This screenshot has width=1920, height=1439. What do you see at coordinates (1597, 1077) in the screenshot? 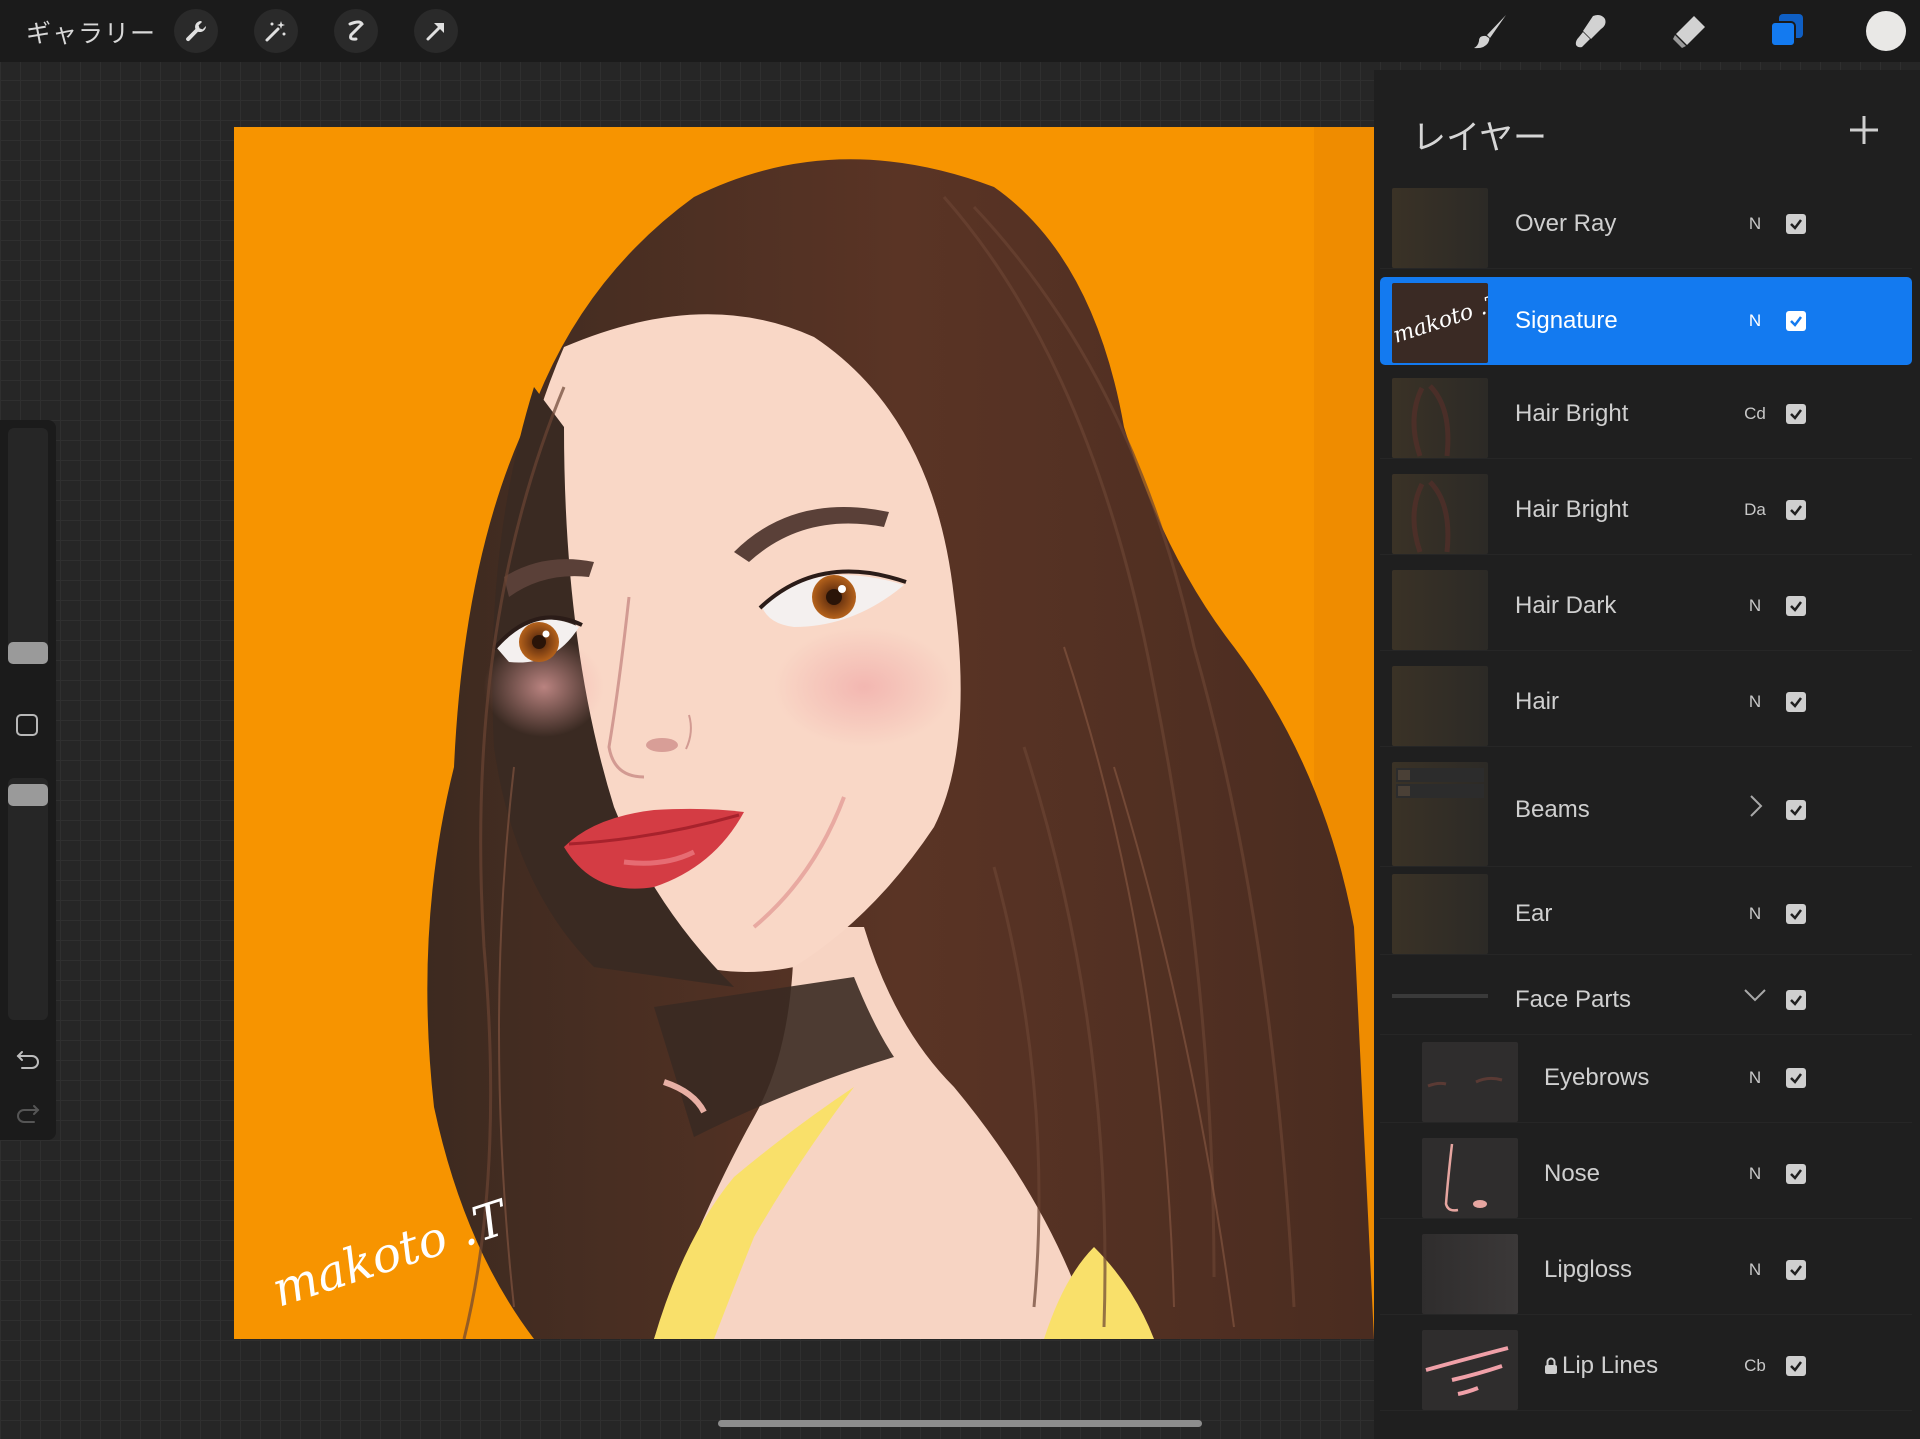
I see `layer-name: Eyebrows` at bounding box center [1597, 1077].